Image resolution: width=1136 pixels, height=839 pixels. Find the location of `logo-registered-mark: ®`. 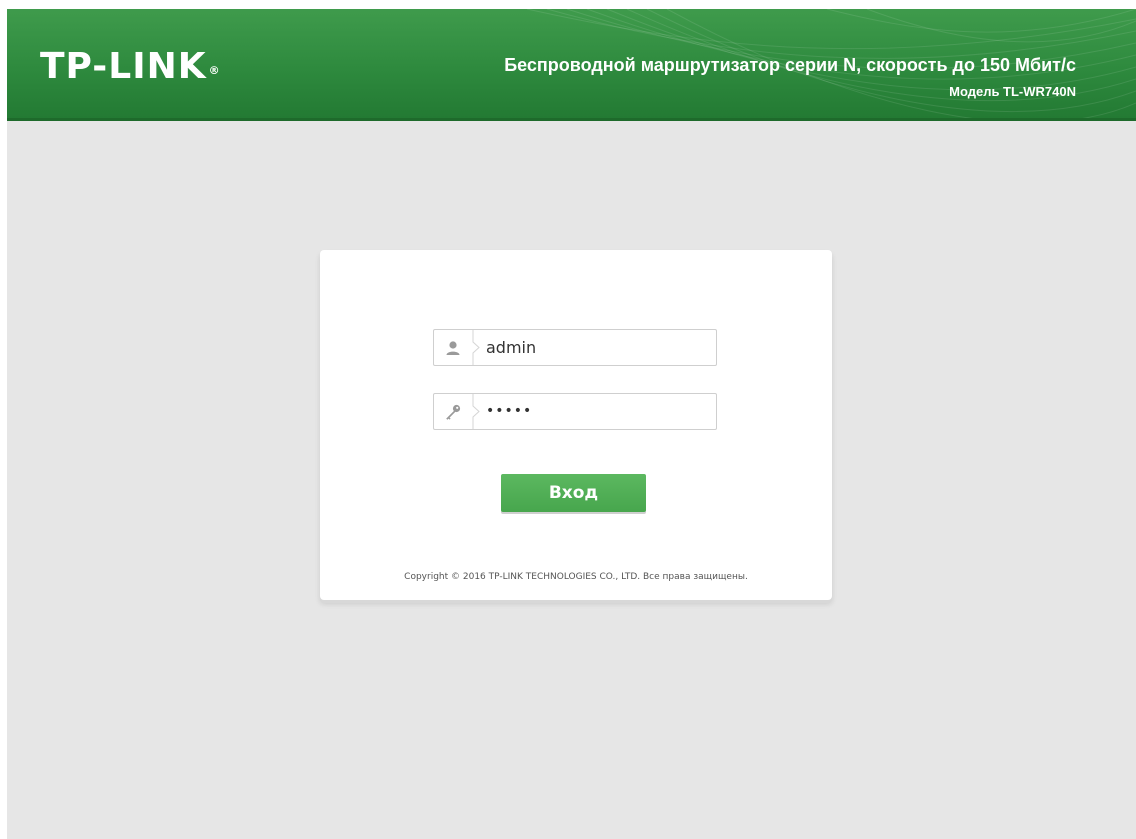

logo-registered-mark: ® is located at coordinates (214, 70).